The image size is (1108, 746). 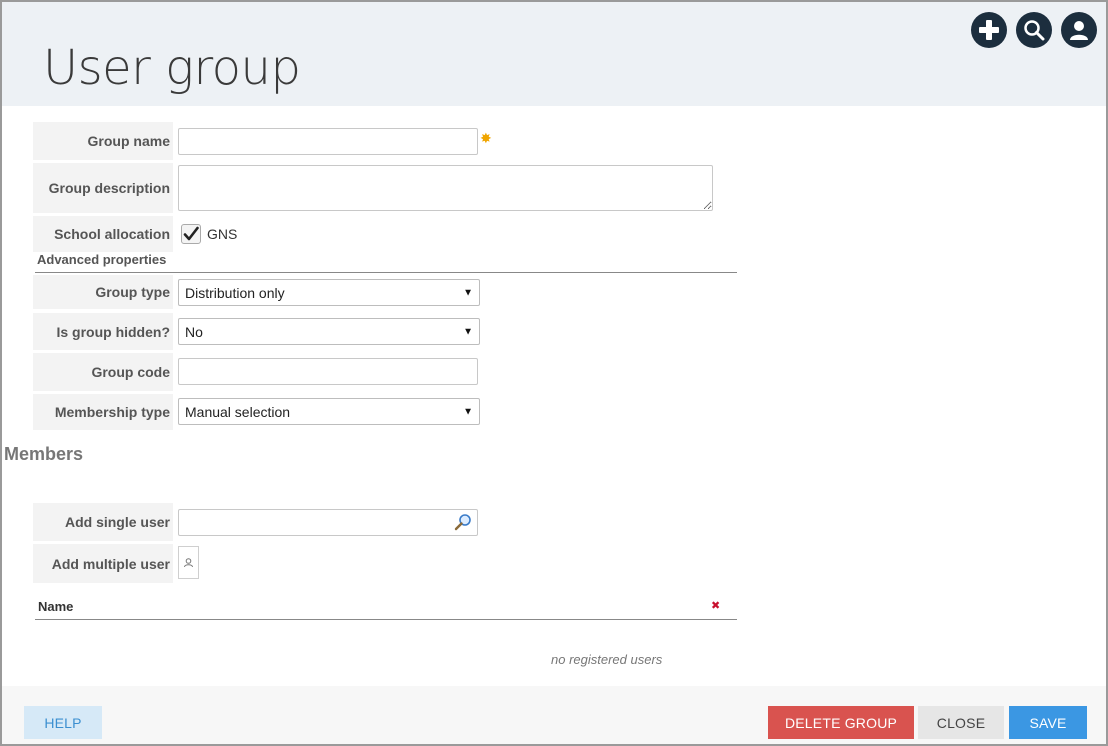 What do you see at coordinates (329, 331) in the screenshot?
I see `group-hidden-select: No ▼` at bounding box center [329, 331].